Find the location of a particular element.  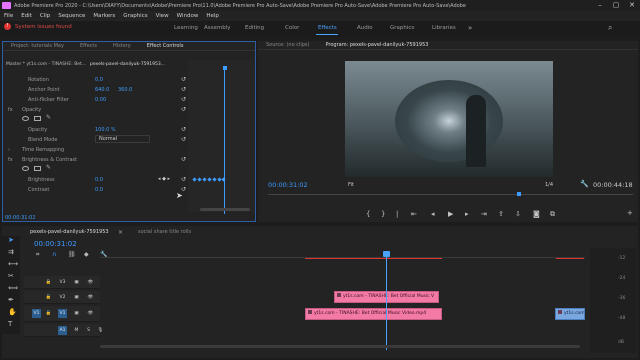

mark-in-icon: { is located at coordinates (368, 214).